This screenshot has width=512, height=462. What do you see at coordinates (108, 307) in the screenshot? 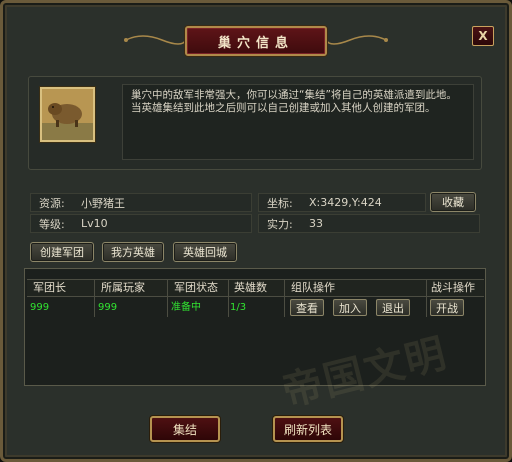
I see `legion-player-cell: 999` at bounding box center [108, 307].